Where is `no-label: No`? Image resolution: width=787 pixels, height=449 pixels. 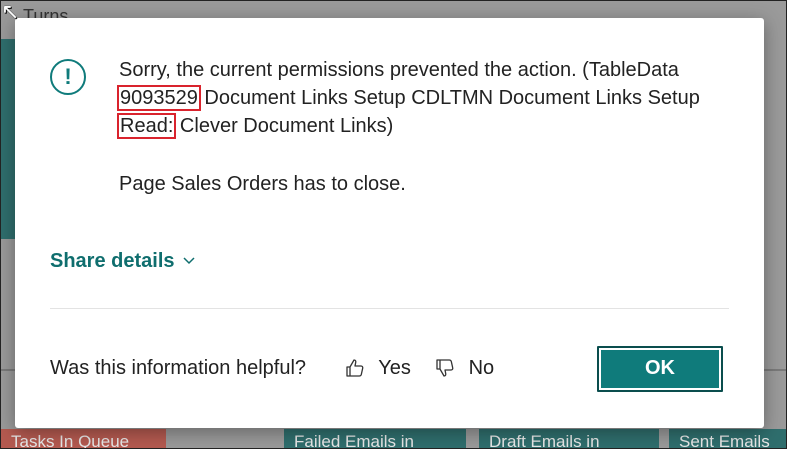
no-label: No is located at coordinates (481, 368).